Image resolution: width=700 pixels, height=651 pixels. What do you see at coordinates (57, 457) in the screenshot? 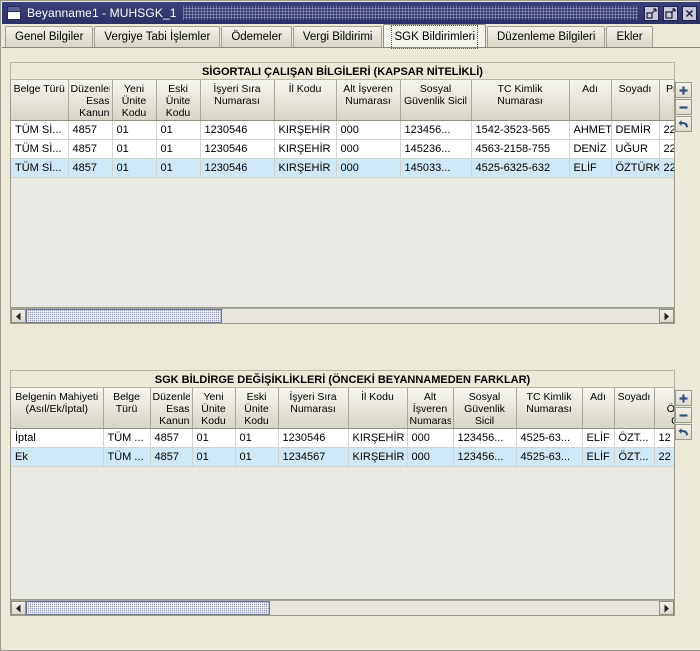
I see `table-cell: Ek` at bounding box center [57, 457].